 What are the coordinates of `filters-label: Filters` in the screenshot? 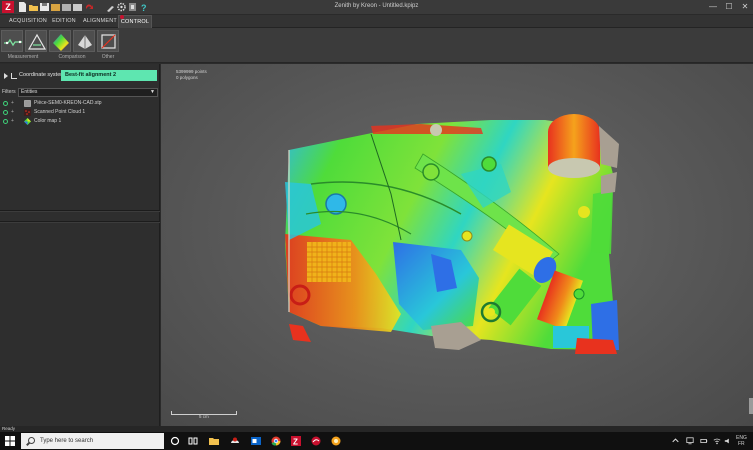 It's located at (9, 92).